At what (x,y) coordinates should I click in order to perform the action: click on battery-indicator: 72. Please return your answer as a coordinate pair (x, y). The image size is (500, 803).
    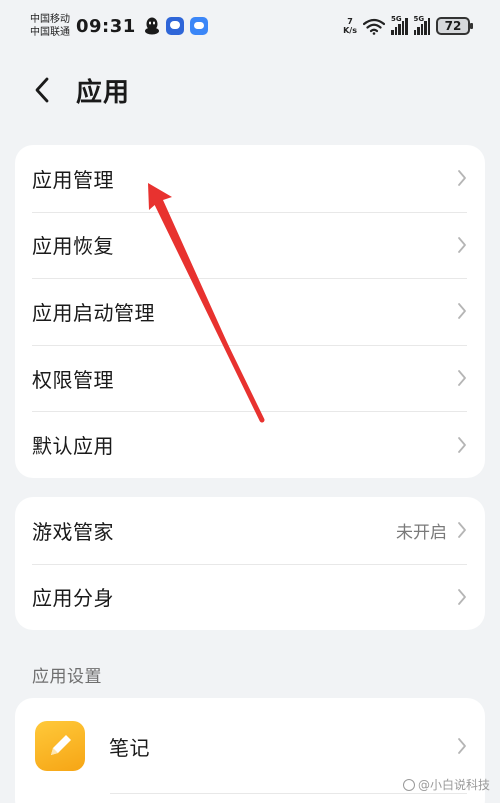
    Looking at the image, I should click on (454, 26).